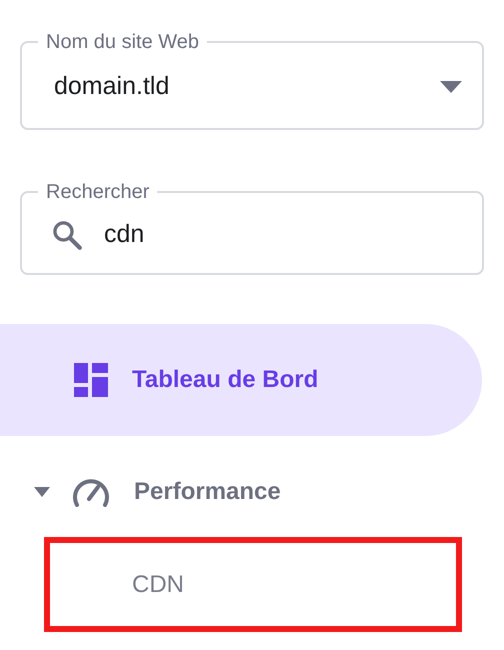 This screenshot has height=650, width=504. Describe the element at coordinates (91, 492) in the screenshot. I see `gauge-icon` at that location.